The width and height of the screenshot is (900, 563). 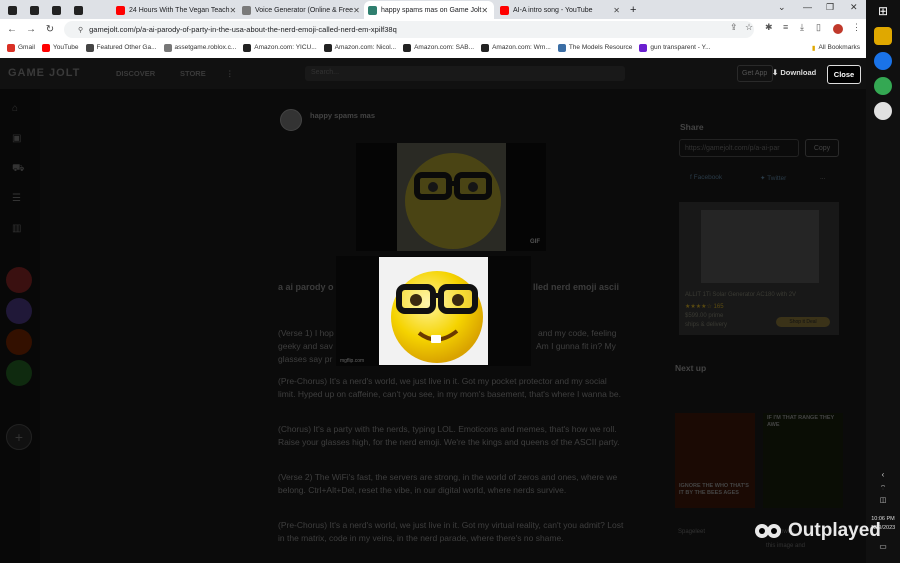 I want to click on outplayed-text: Outplayed, so click(x=834, y=530).